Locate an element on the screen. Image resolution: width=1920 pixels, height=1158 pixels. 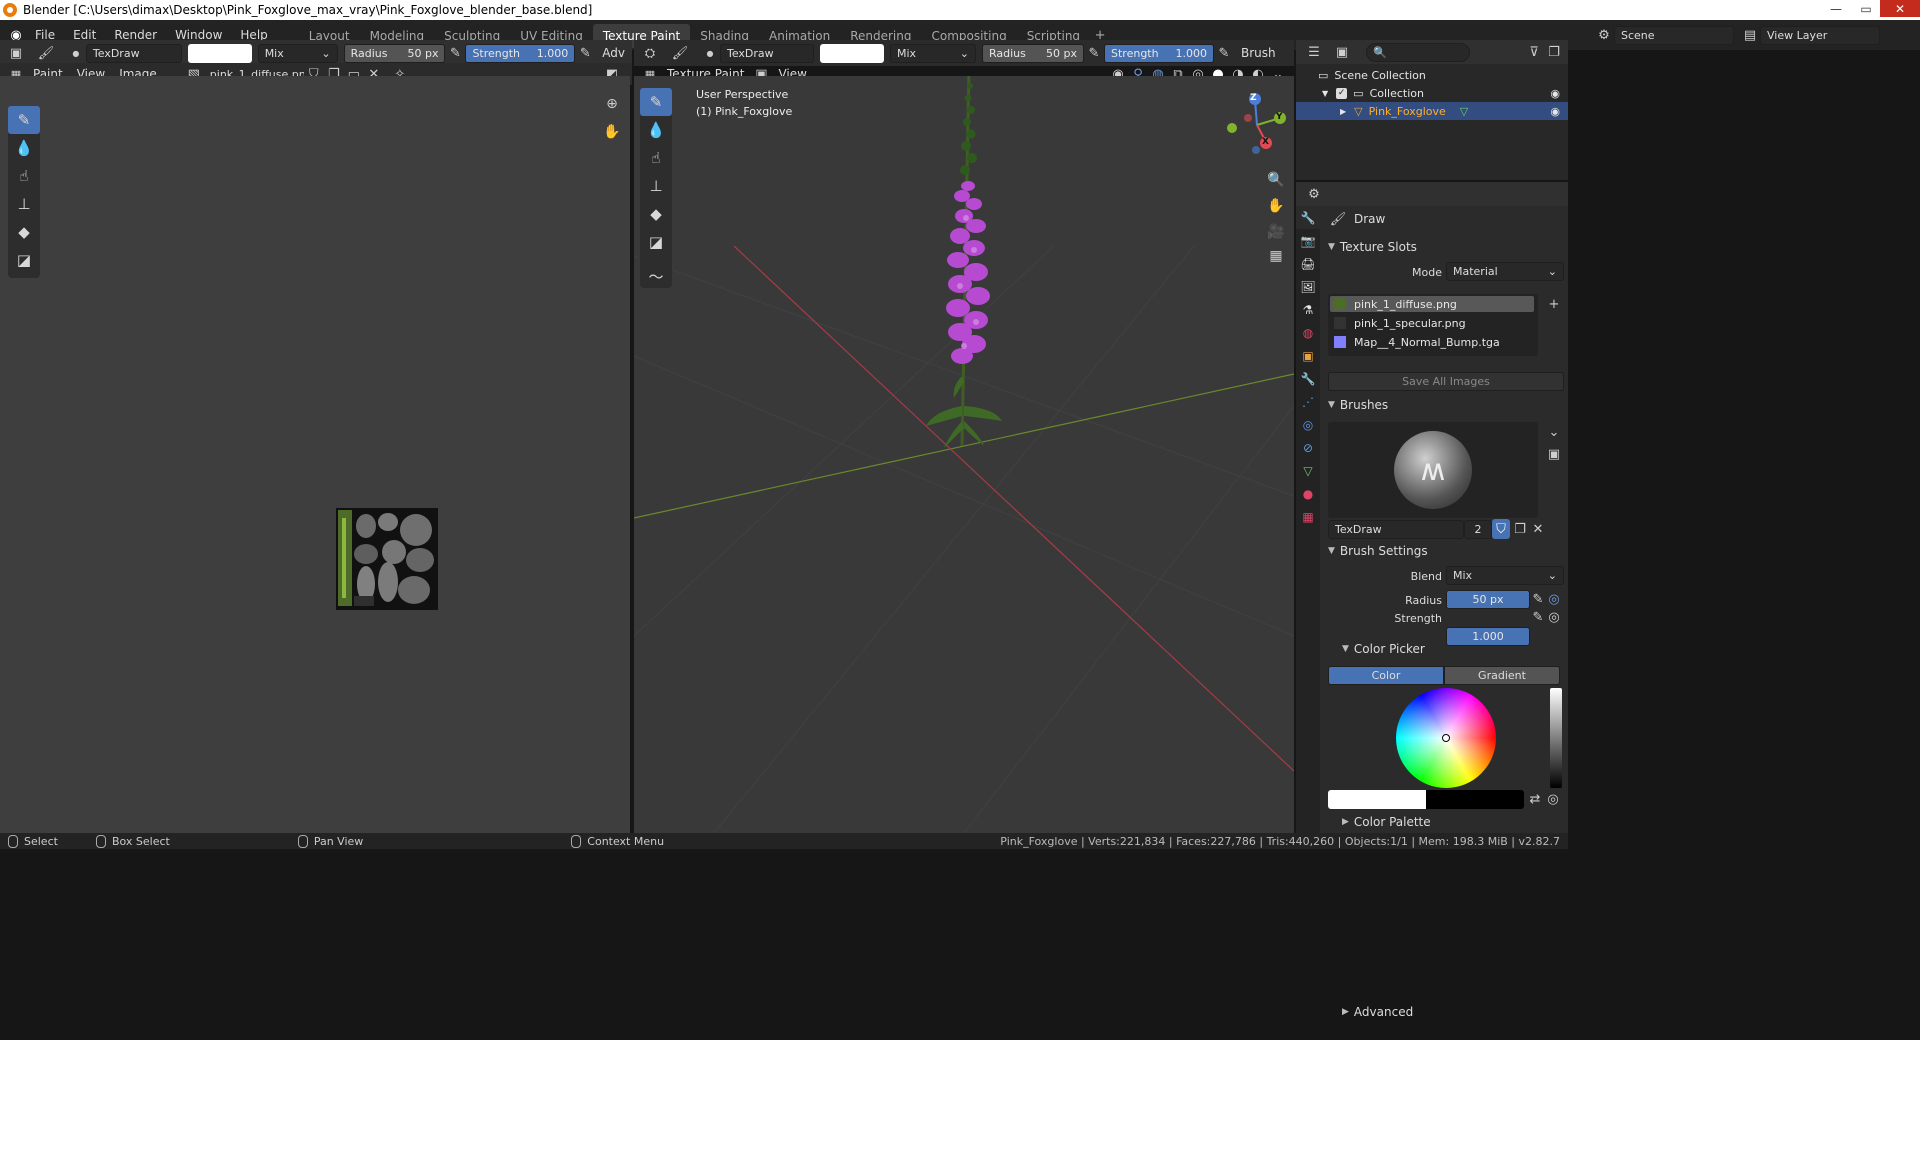
collection-visibility-icon: ◉ is located at coordinates (1555, 93).